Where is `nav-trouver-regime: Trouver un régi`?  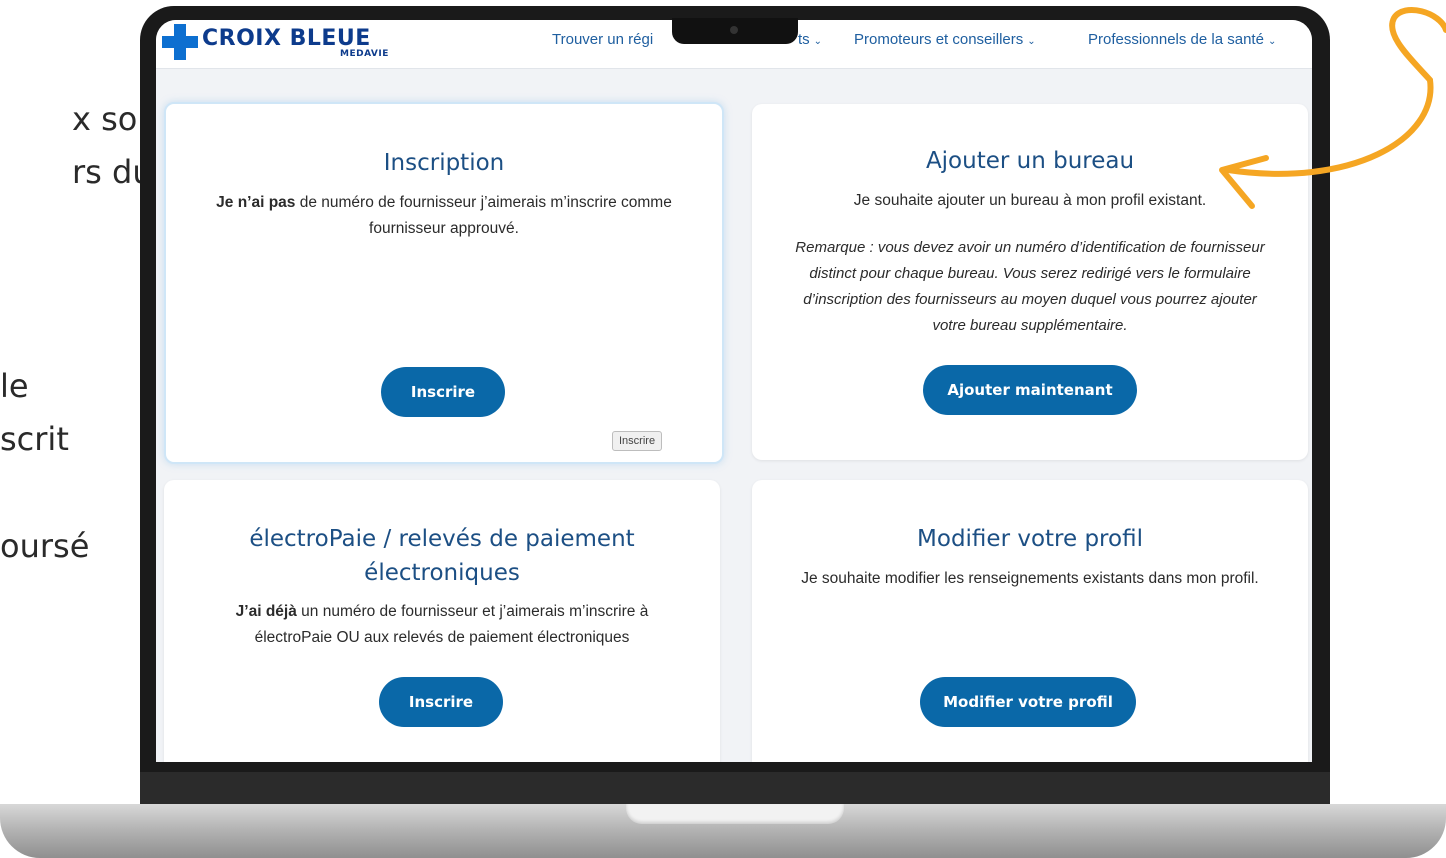
nav-trouver-regime: Trouver un régi is located at coordinates (602, 39).